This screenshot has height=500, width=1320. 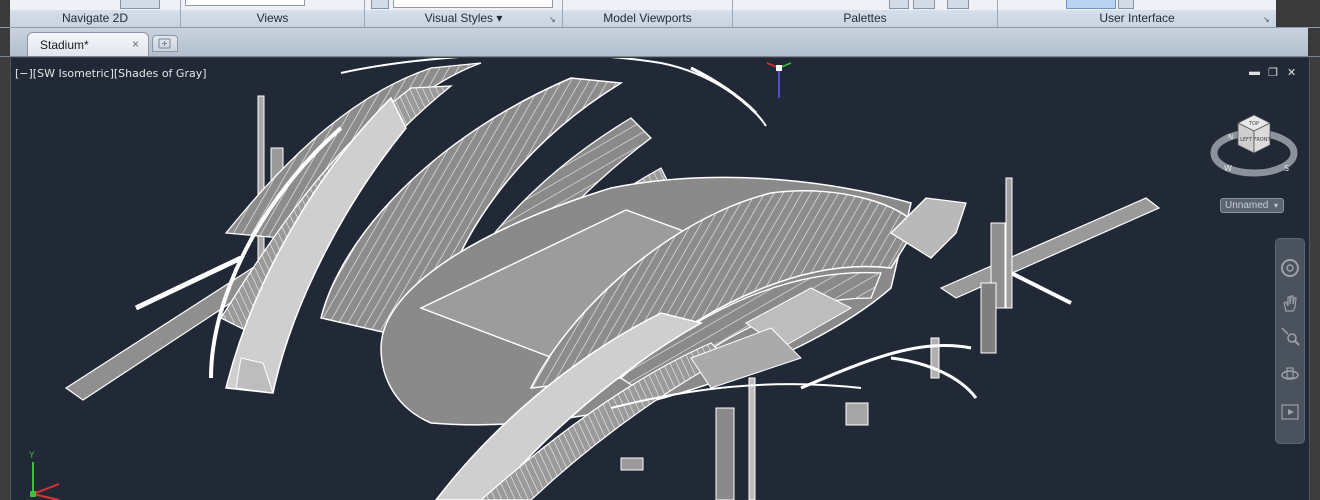 I want to click on window-frame-left, so click(x=5, y=13).